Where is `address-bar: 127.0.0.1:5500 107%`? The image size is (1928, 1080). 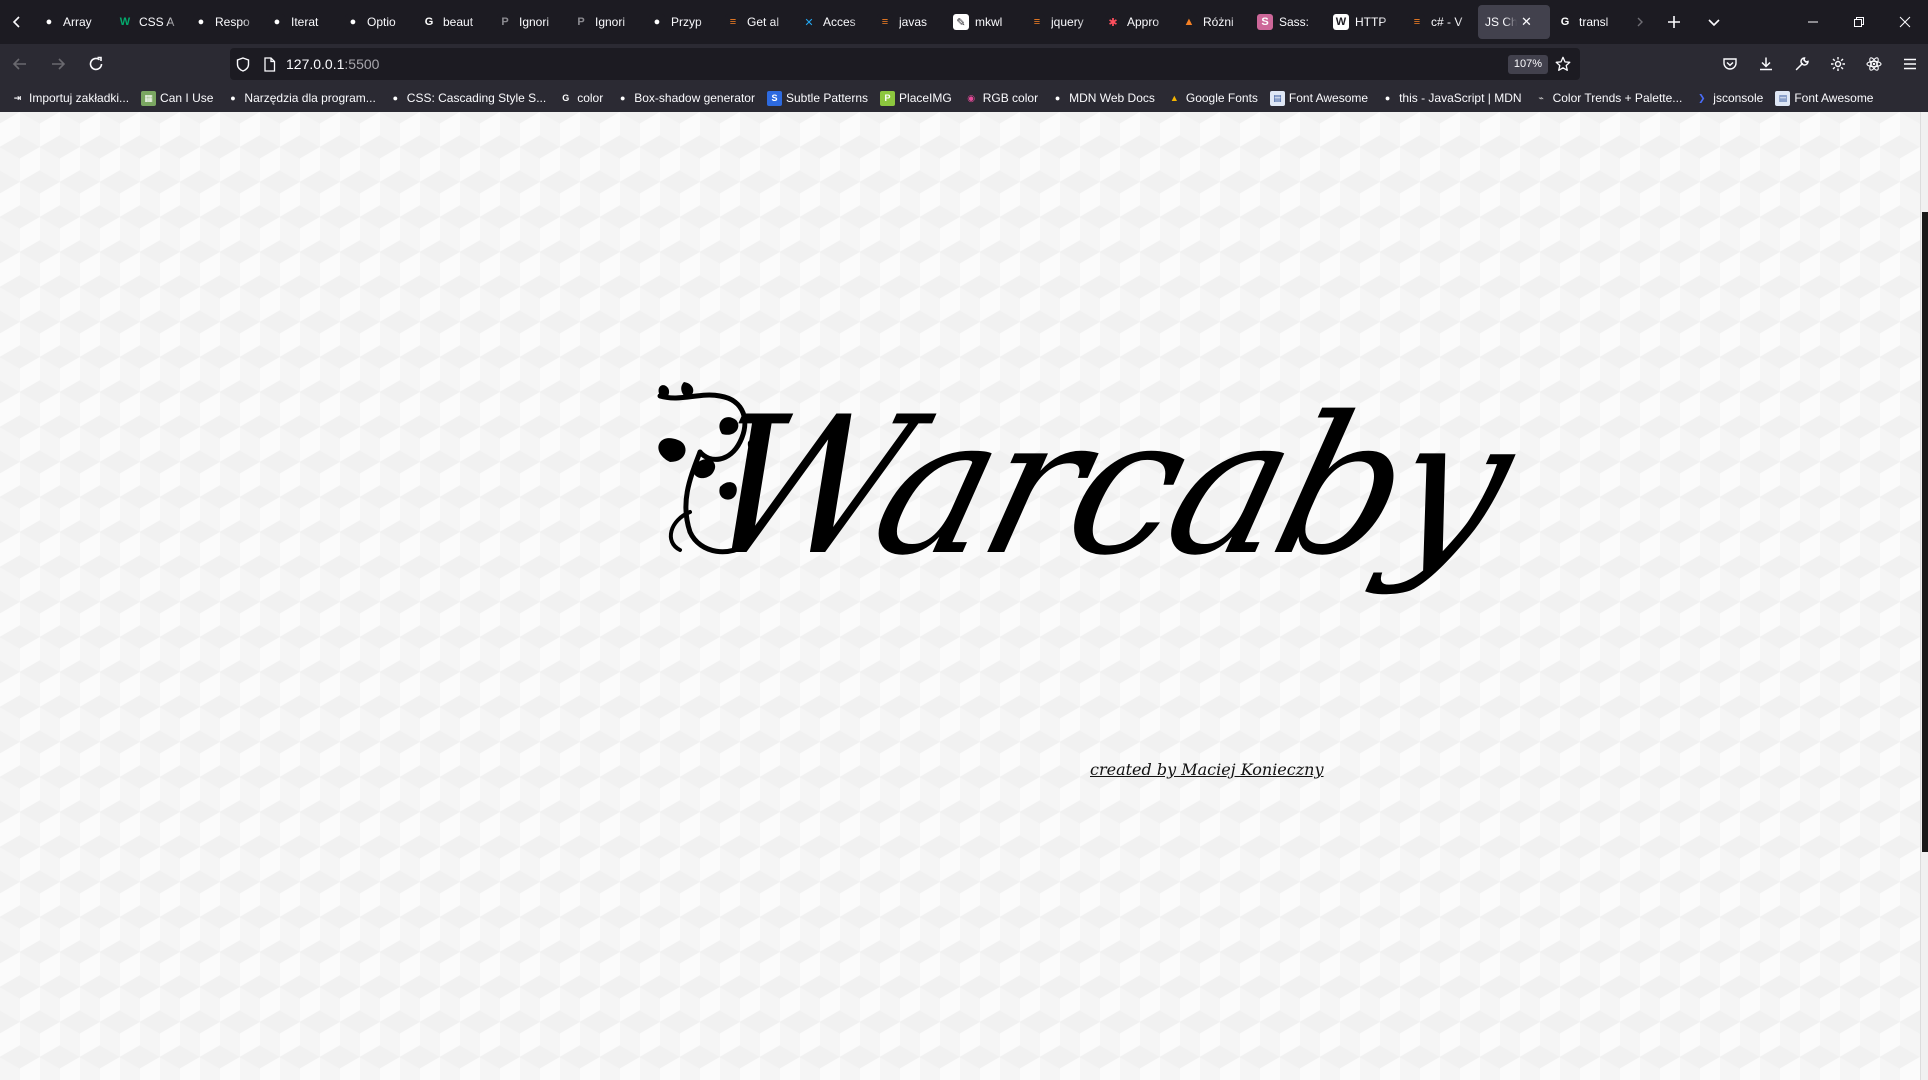 address-bar: 127.0.0.1:5500 107% is located at coordinates (905, 64).